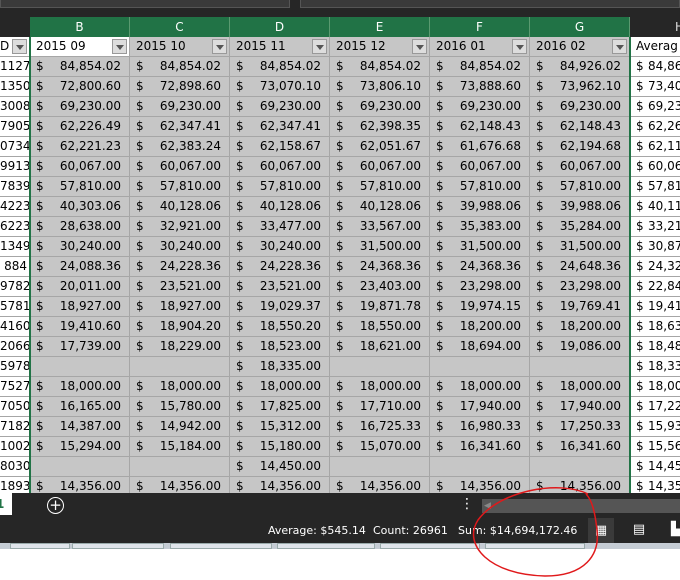  What do you see at coordinates (180, 327) in the screenshot?
I see `value-cell: $18,904.20` at bounding box center [180, 327].